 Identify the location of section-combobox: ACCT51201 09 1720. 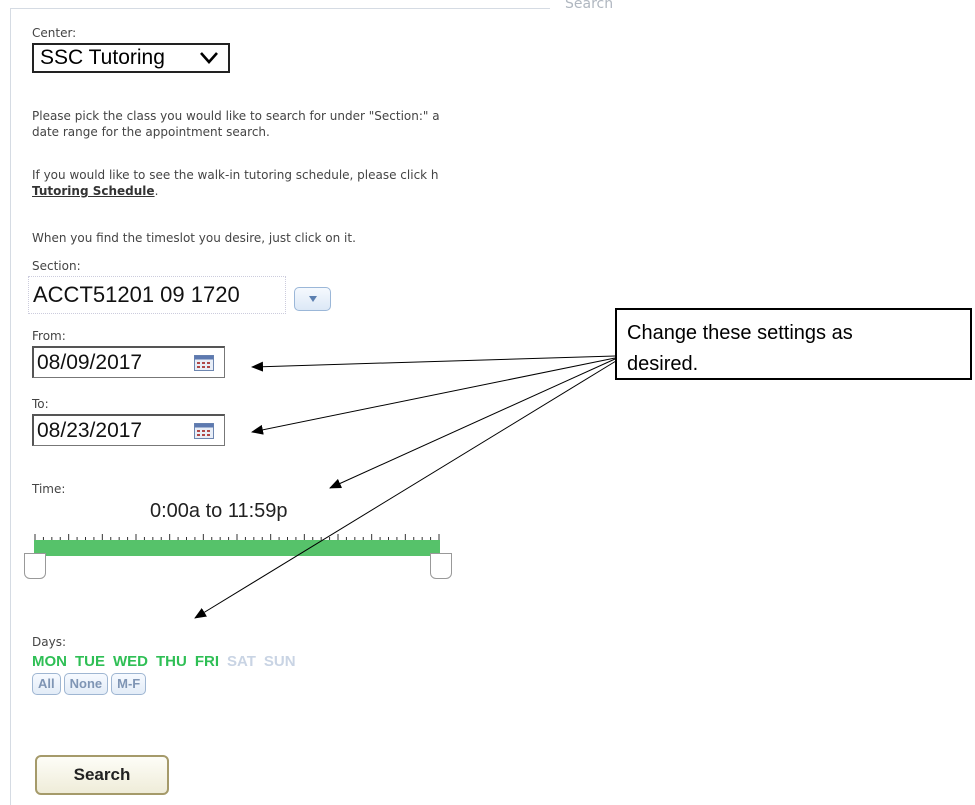
(157, 295).